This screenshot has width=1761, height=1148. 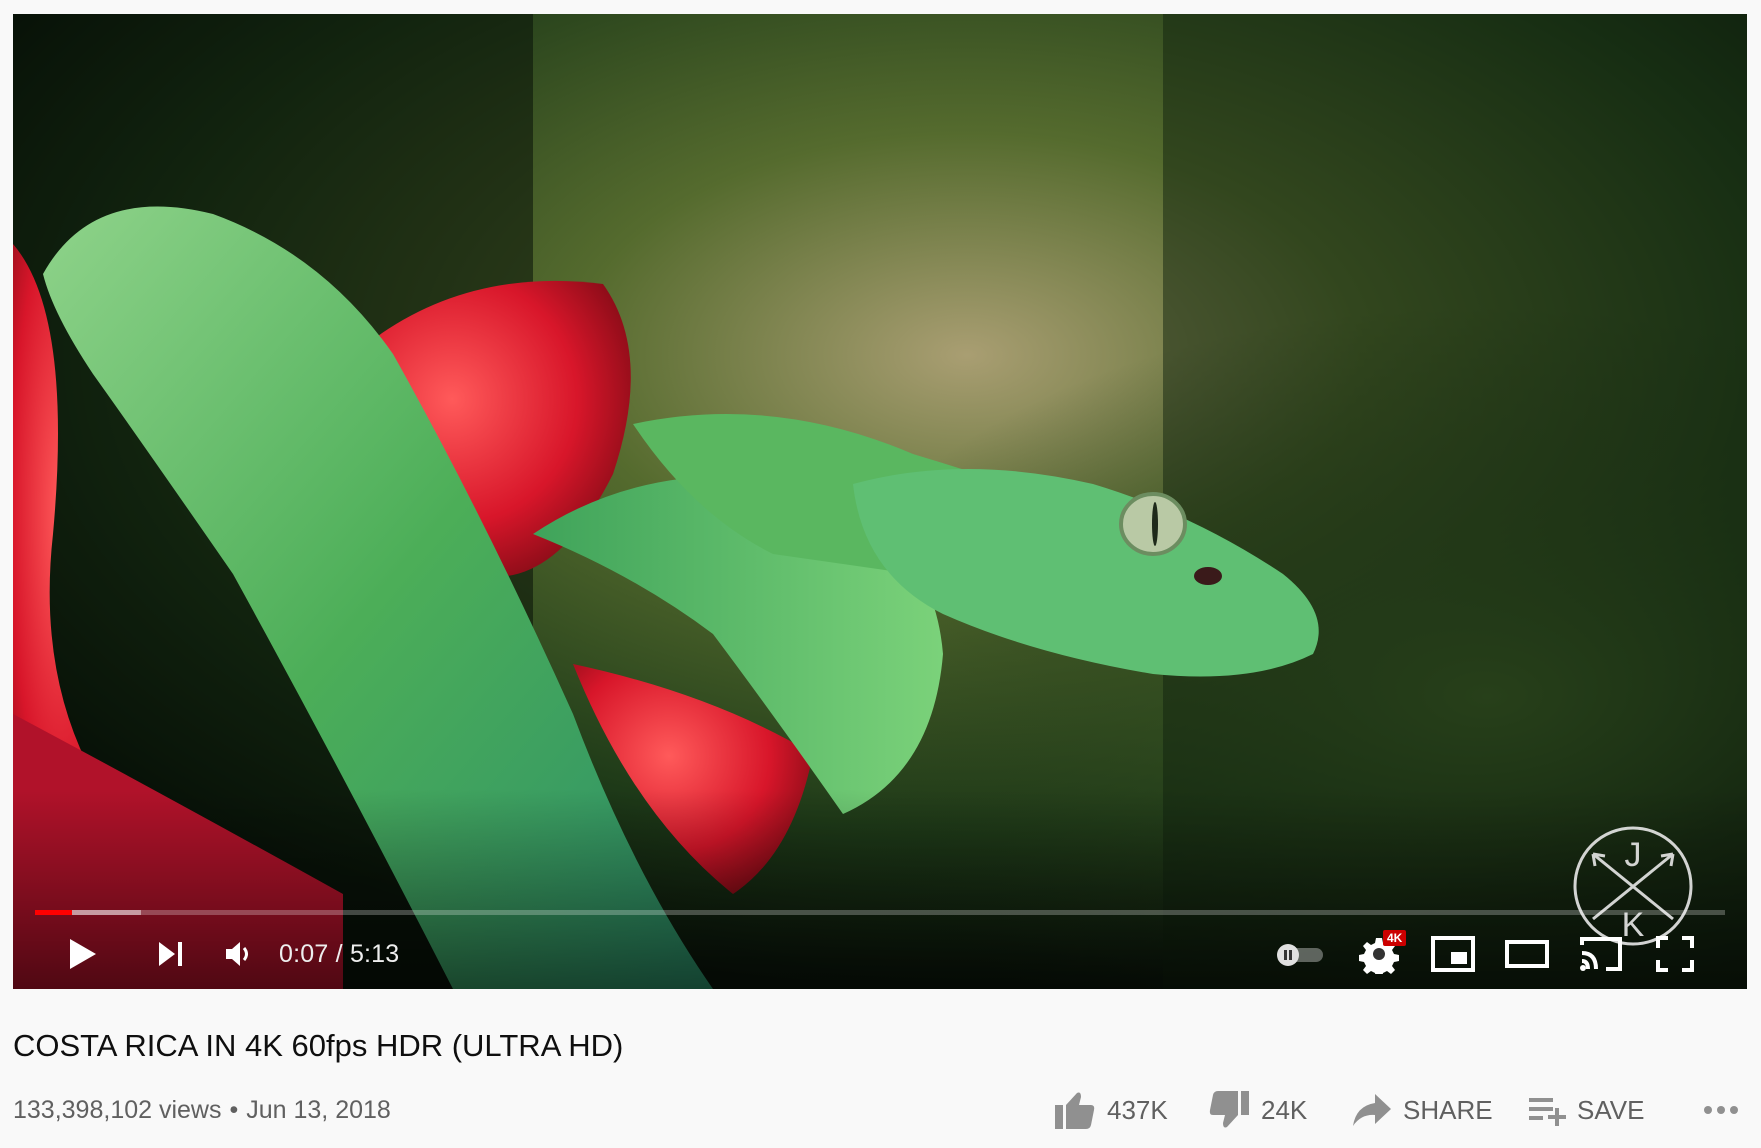 What do you see at coordinates (318, 1109) in the screenshot?
I see `upload-date: Jun 13, 2018` at bounding box center [318, 1109].